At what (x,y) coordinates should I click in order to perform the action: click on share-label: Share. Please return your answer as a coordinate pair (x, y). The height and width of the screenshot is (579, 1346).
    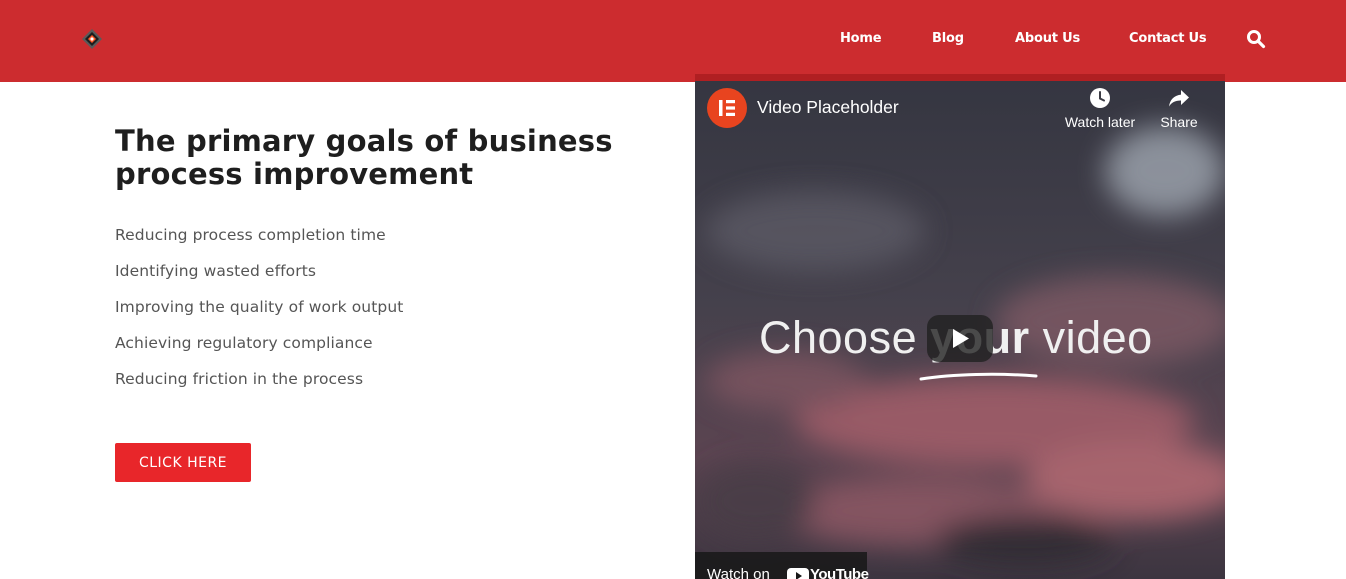
    Looking at the image, I should click on (1179, 122).